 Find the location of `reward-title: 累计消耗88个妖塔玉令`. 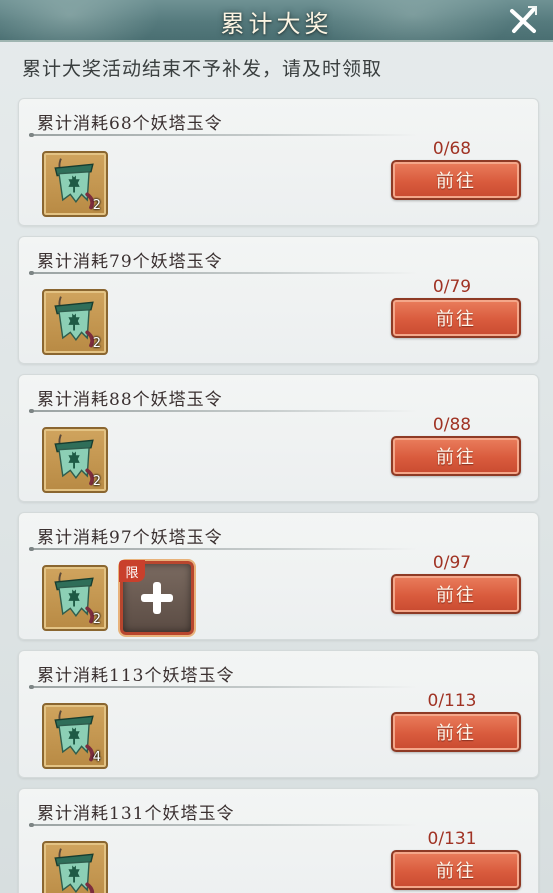

reward-title: 累计消耗88个妖塔玉令 is located at coordinates (130, 400).